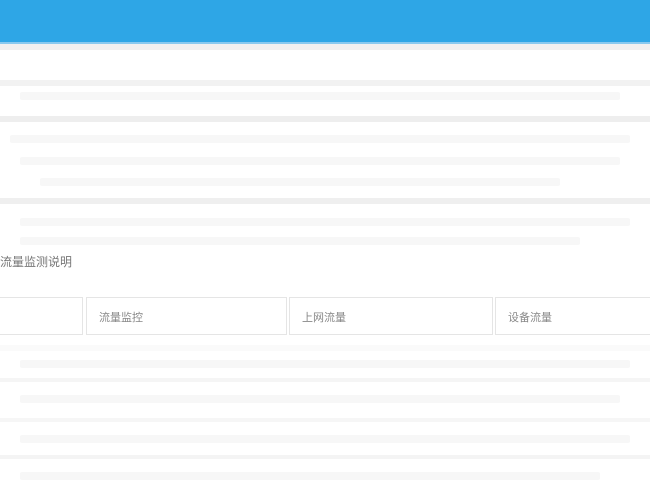 Image resolution: width=650 pixels, height=500 pixels. Describe the element at coordinates (121, 317) in the screenshot. I see `tab-label: 流量监控` at that location.